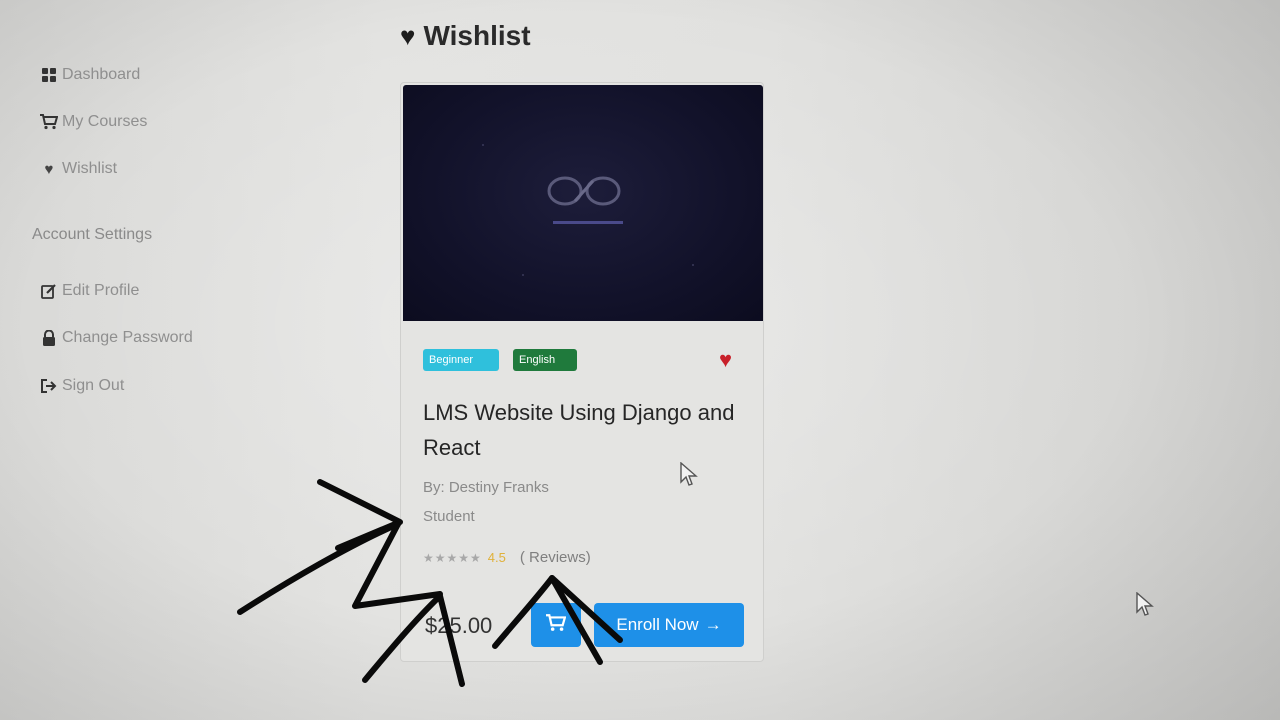 This screenshot has width=1280, height=720. What do you see at coordinates (555, 557) in the screenshot?
I see `reviews-count: ( Reviews)` at bounding box center [555, 557].